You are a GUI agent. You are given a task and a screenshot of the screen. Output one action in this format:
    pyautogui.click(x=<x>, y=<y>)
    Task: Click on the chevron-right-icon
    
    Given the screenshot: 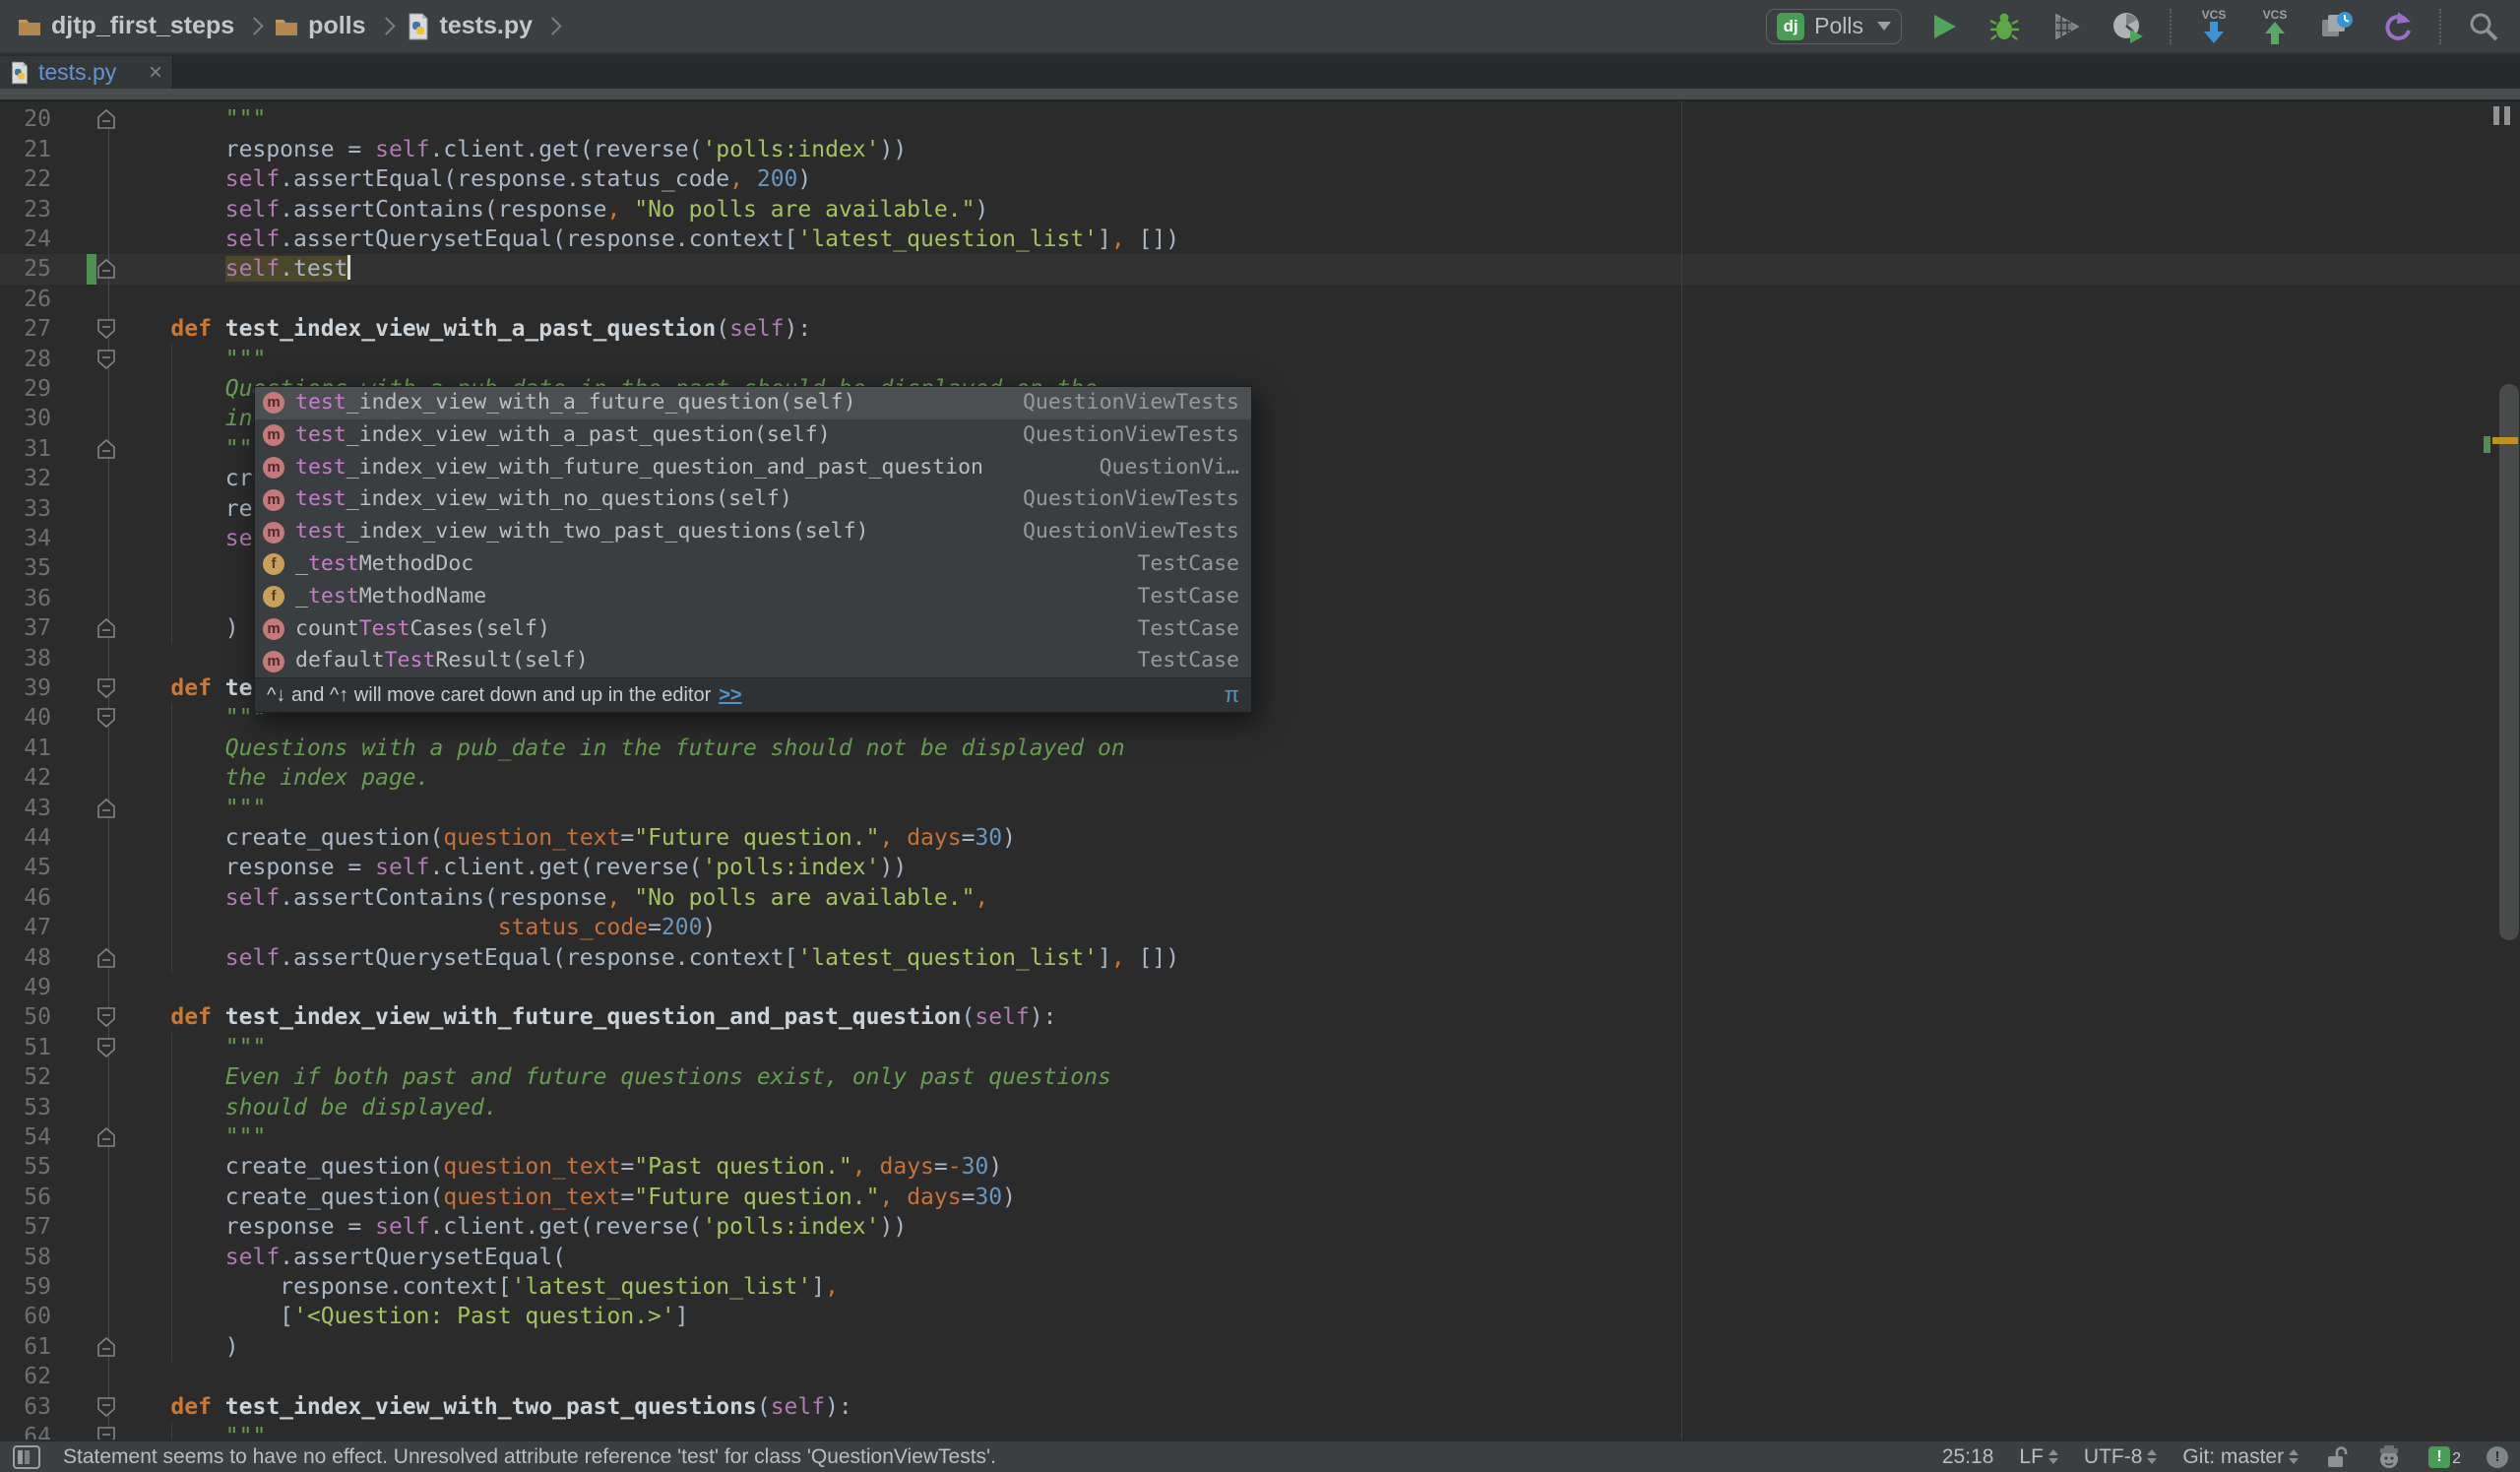 What is the action you would take?
    pyautogui.click(x=254, y=26)
    